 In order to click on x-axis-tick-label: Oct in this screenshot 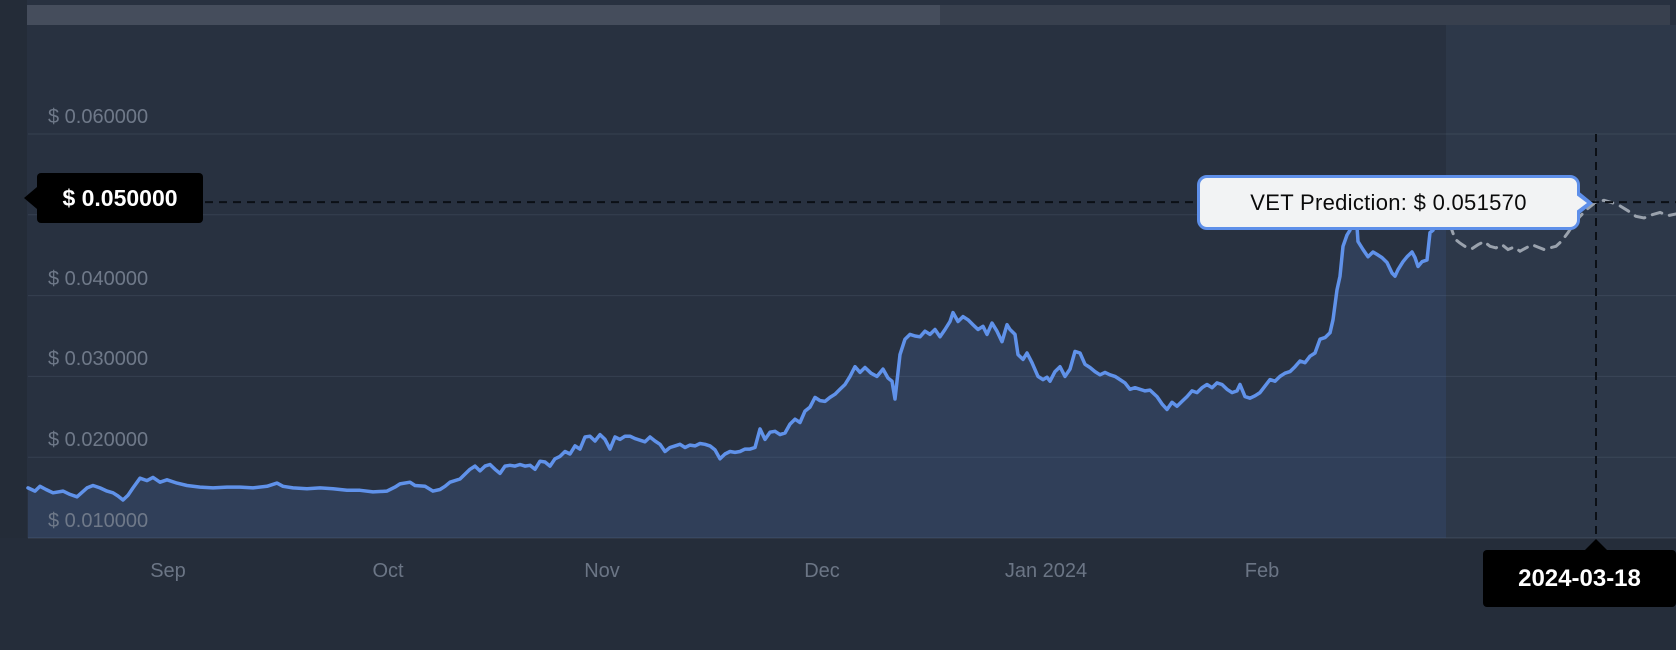, I will do `click(388, 571)`.